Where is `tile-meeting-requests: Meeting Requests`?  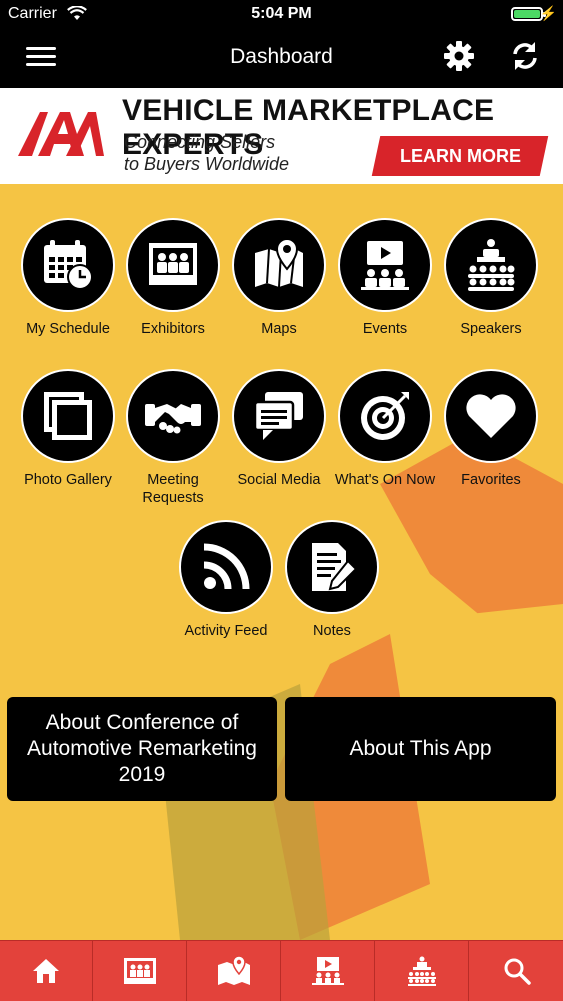
tile-meeting-requests: Meeting Requests is located at coordinates (173, 439).